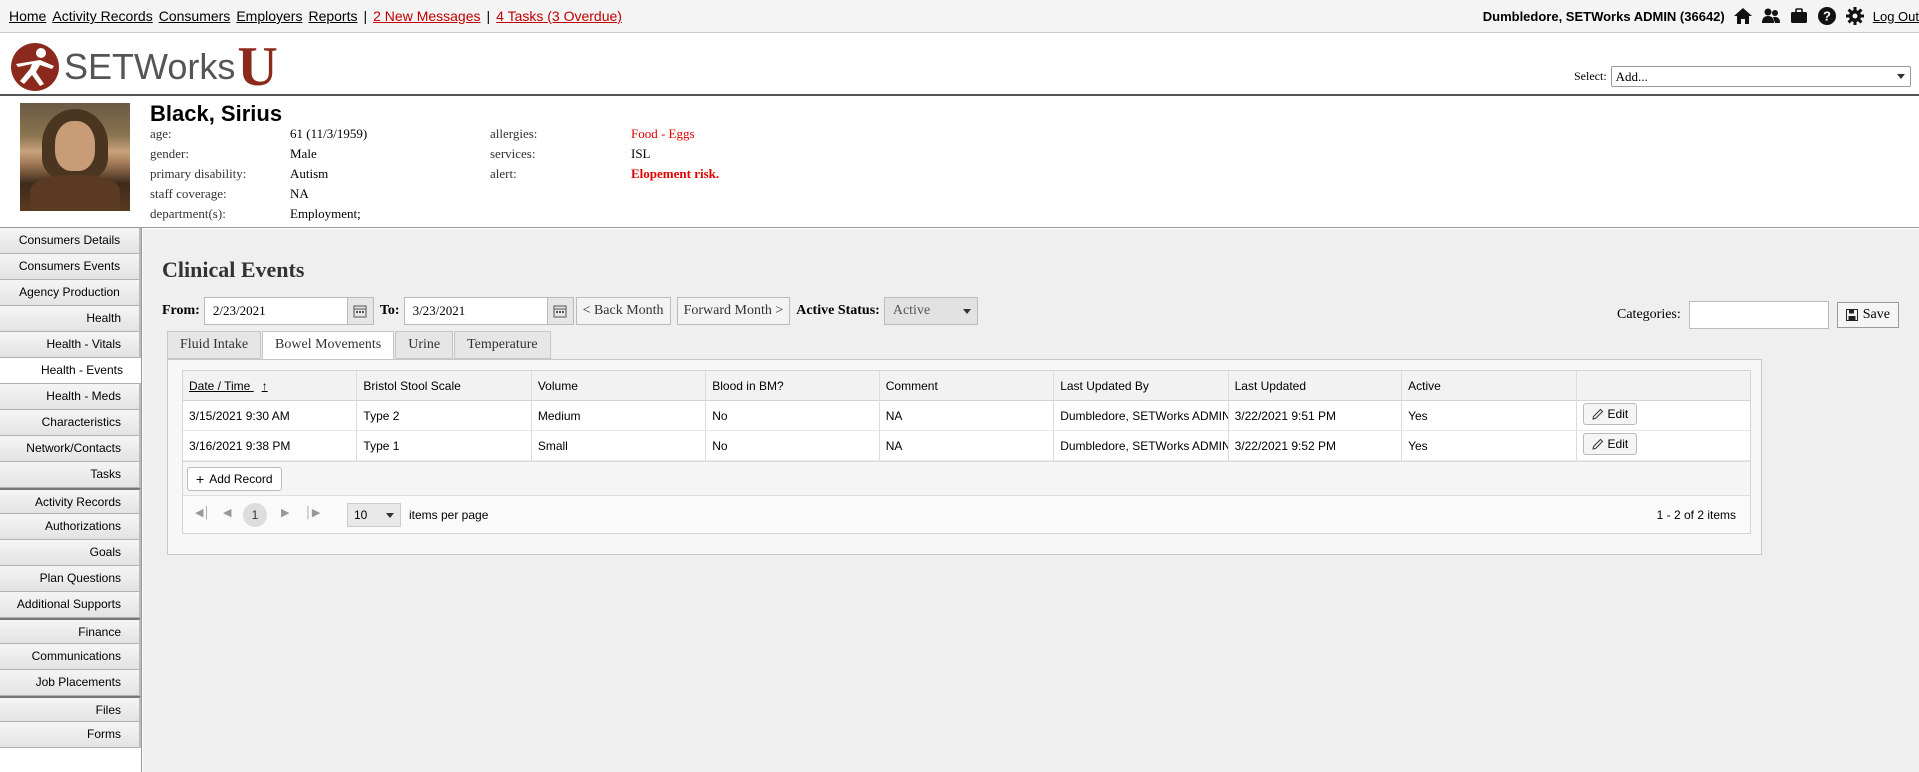 The image size is (1919, 772). Describe the element at coordinates (503, 173) in the screenshot. I see `alert-label: alert:` at that location.